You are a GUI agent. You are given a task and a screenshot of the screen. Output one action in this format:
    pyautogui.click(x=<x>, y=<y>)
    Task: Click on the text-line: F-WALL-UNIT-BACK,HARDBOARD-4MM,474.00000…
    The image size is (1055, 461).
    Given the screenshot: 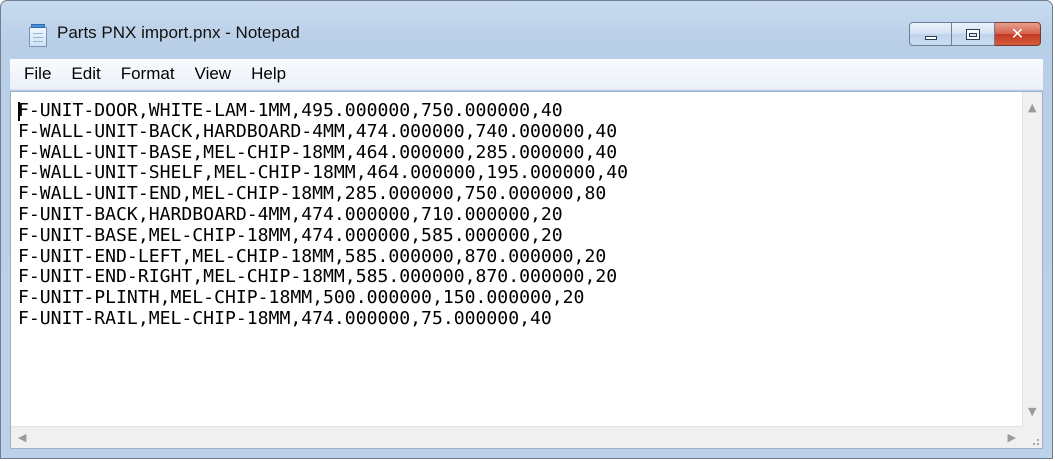 What is the action you would take?
    pyautogui.click(x=318, y=131)
    